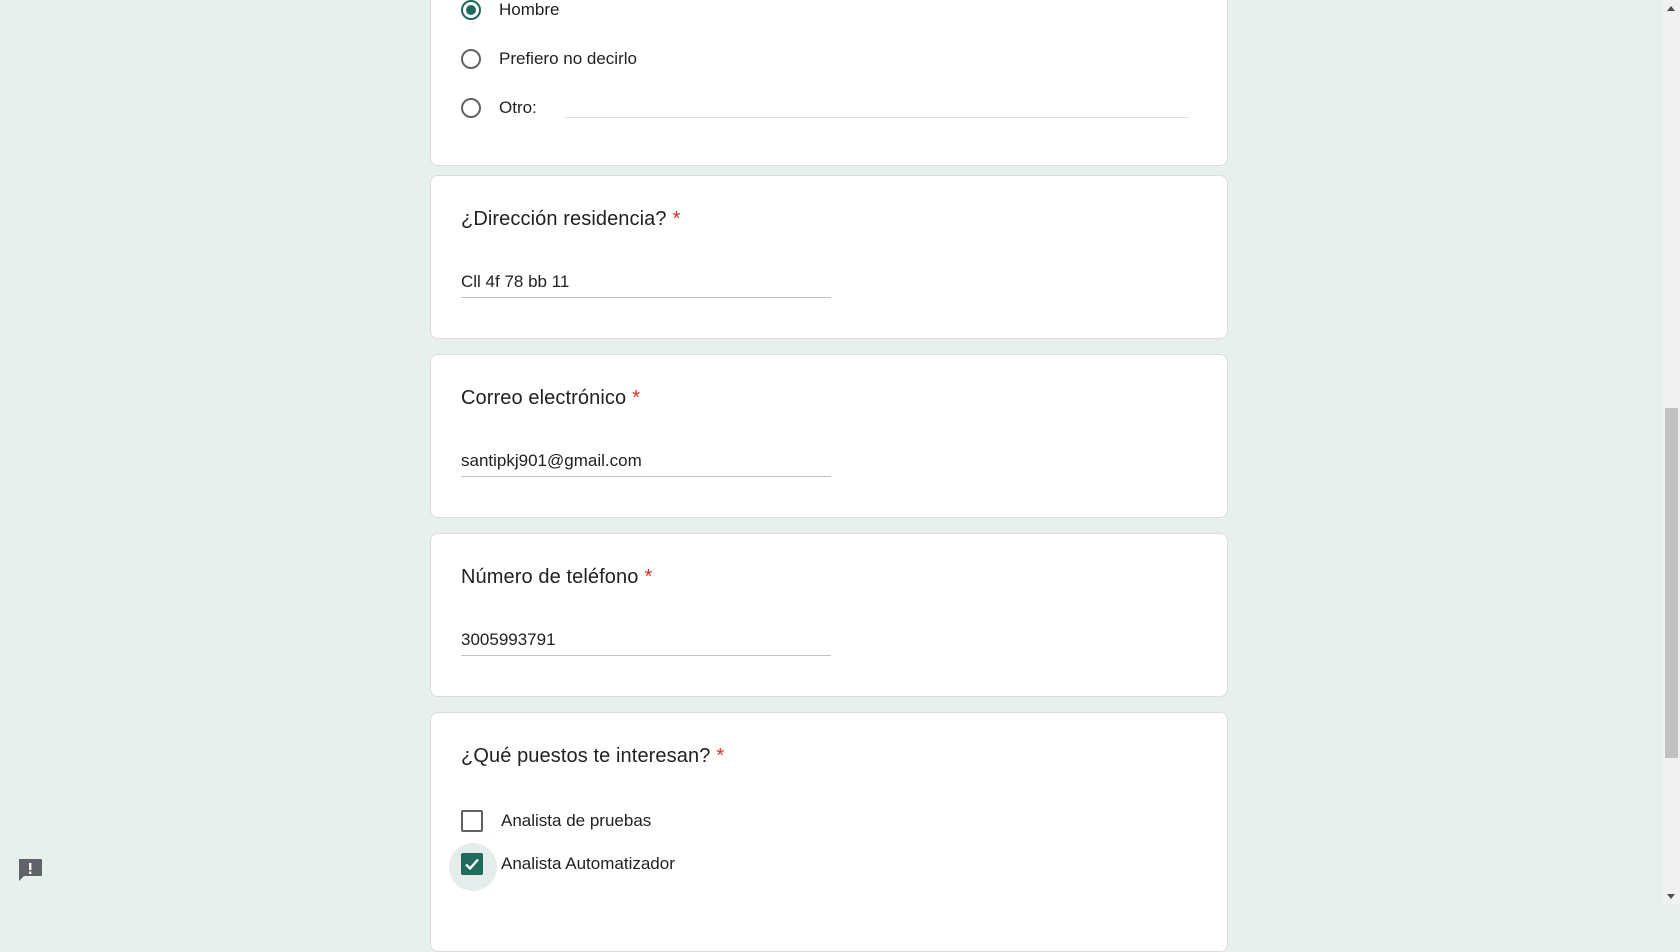 The image size is (1680, 952). I want to click on radio-option-hombre: Hombre, so click(510, 11).